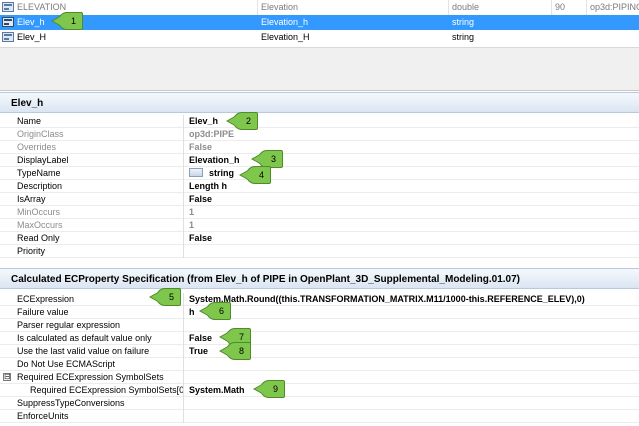  I want to click on collapse-icon: ⊟, so click(7, 377).